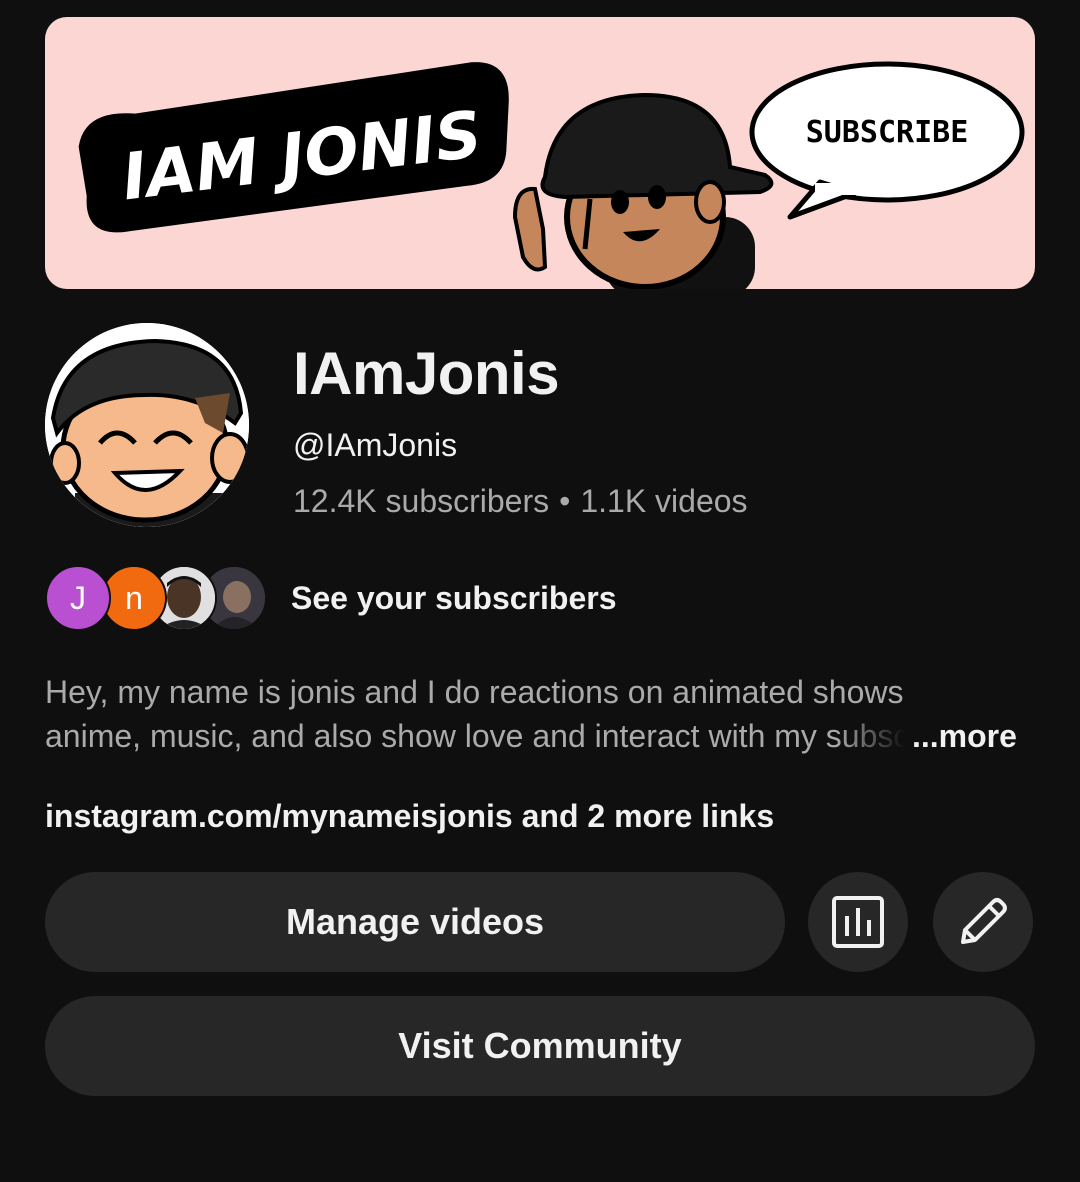  Describe the element at coordinates (453, 598) in the screenshot. I see `see-subscribers-link: See your subscribers` at that location.